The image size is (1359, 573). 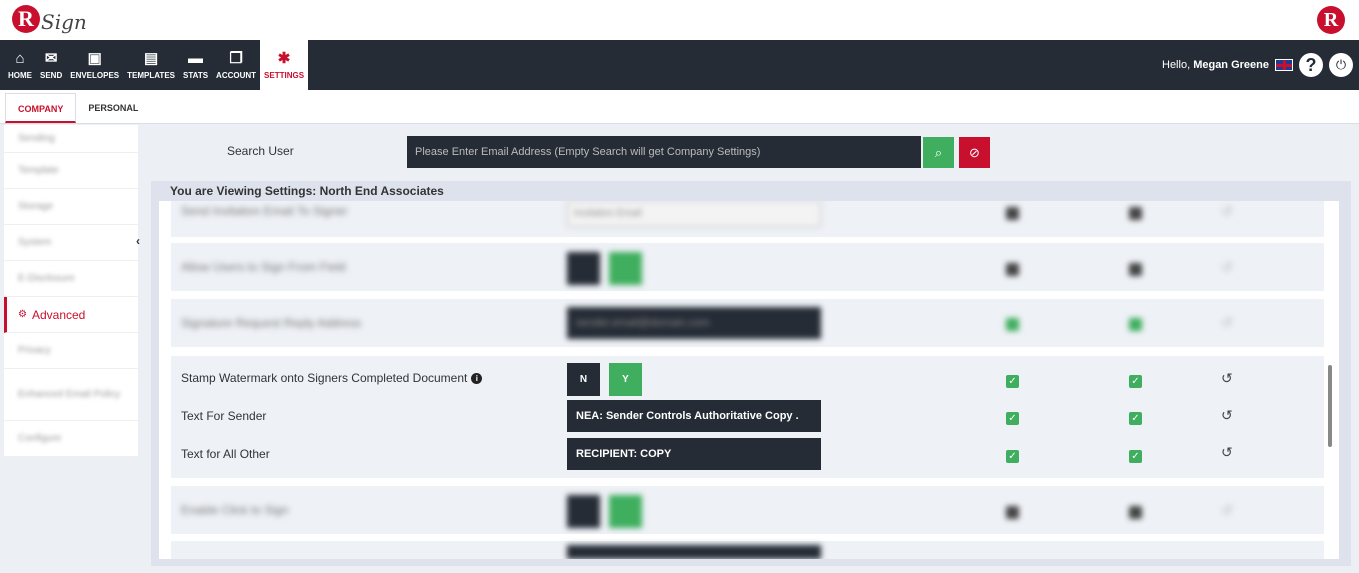 What do you see at coordinates (20, 75) in the screenshot?
I see `nav-label: HOME` at bounding box center [20, 75].